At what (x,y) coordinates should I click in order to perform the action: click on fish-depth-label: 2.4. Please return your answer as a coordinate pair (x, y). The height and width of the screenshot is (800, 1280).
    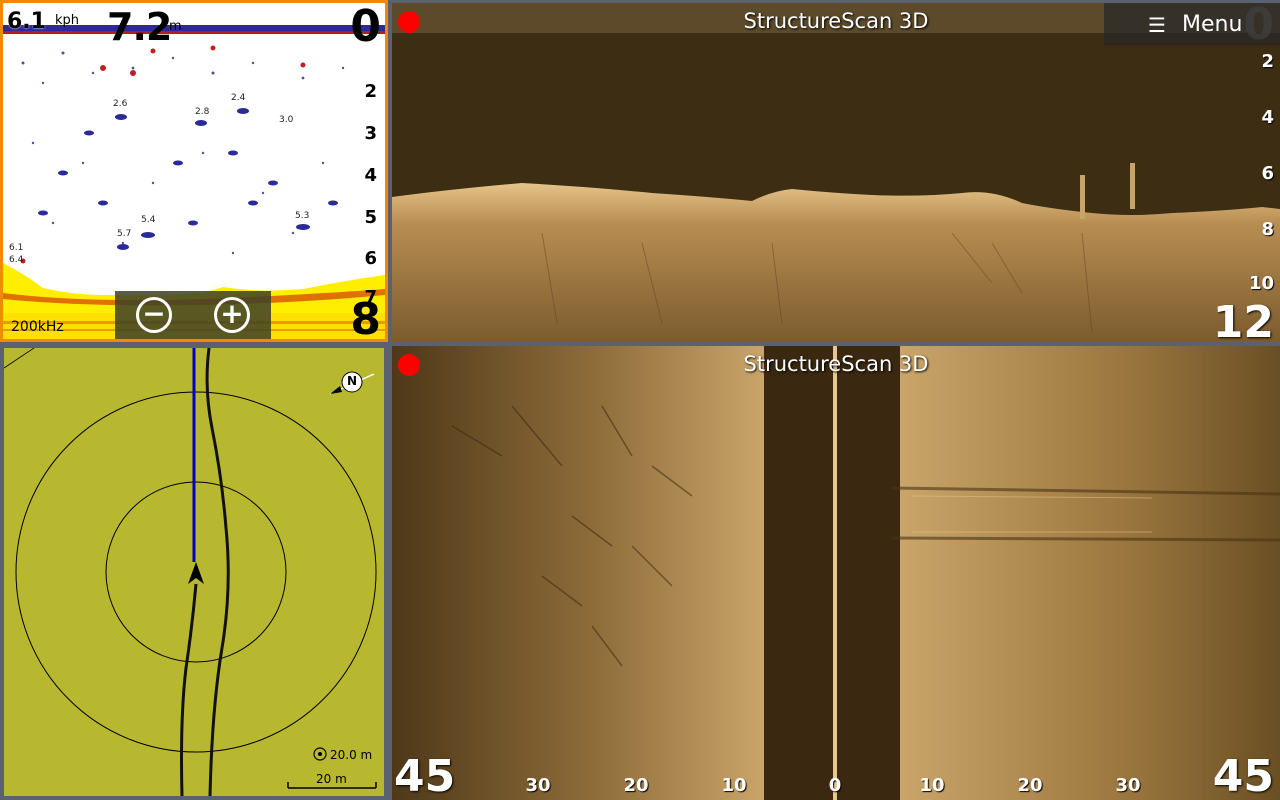
    Looking at the image, I should click on (238, 98).